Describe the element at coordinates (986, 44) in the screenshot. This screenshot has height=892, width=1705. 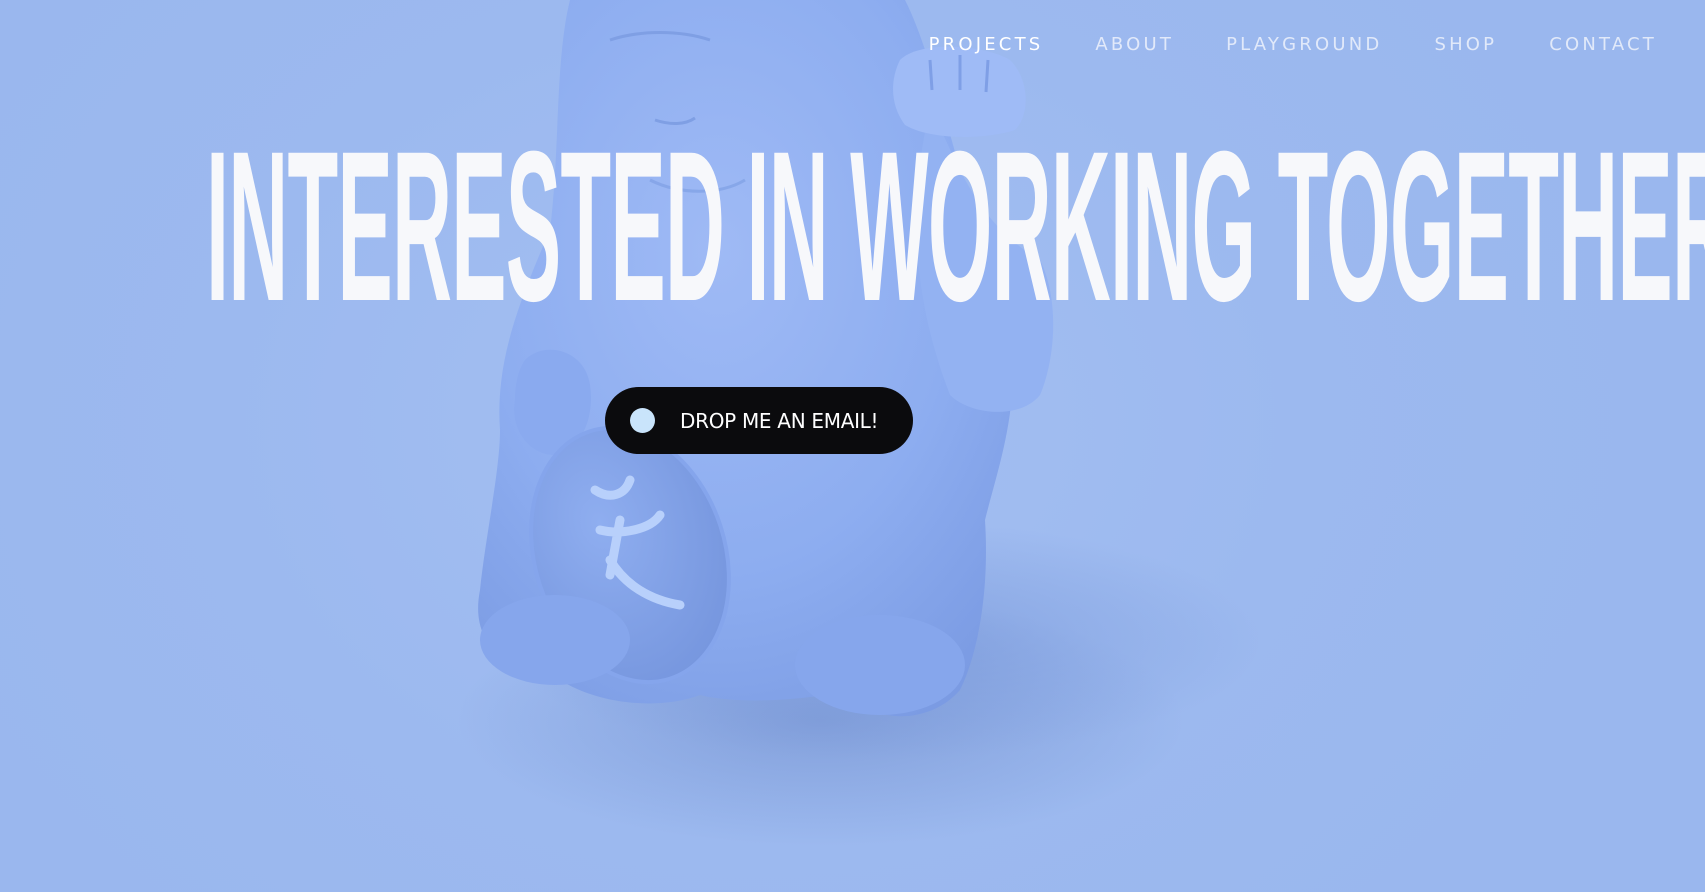
I see `nav-link-projects: PROJECTS` at that location.